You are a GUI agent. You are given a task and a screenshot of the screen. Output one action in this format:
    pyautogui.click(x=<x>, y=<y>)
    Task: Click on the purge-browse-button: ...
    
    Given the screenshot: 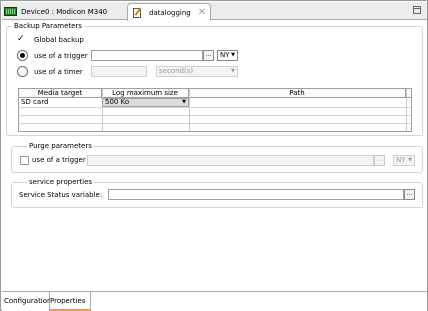 What is the action you would take?
    pyautogui.click(x=379, y=160)
    